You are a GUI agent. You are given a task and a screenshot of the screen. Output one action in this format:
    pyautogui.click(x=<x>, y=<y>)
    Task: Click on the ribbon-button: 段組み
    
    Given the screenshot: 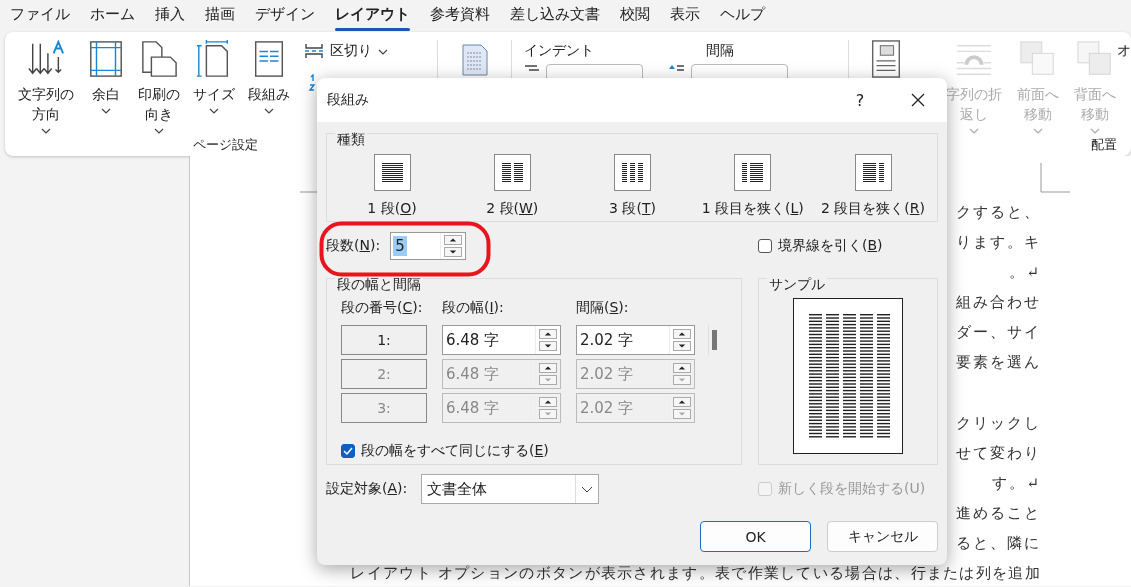 What is the action you would take?
    pyautogui.click(x=269, y=87)
    